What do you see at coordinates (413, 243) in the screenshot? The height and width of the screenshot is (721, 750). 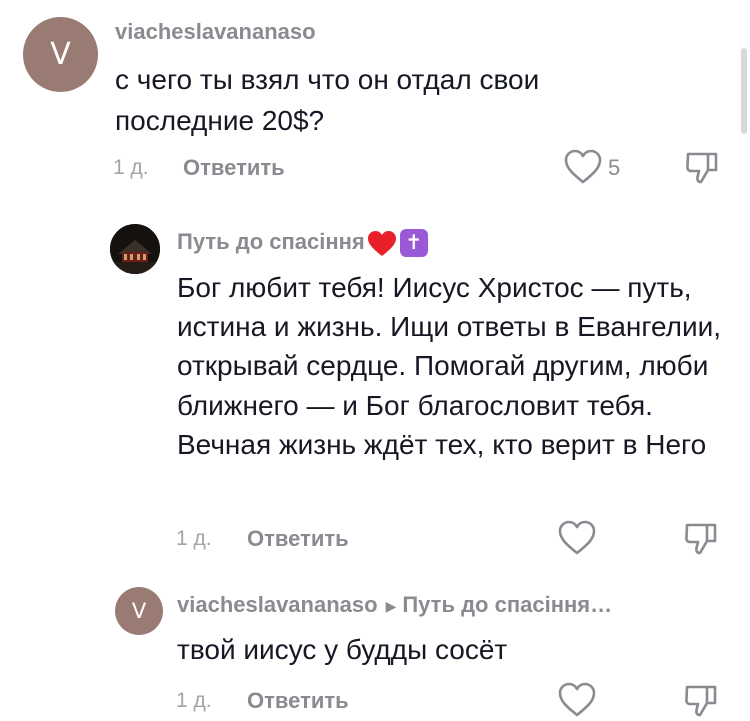 I see `latin-cross-emoji: ✝` at bounding box center [413, 243].